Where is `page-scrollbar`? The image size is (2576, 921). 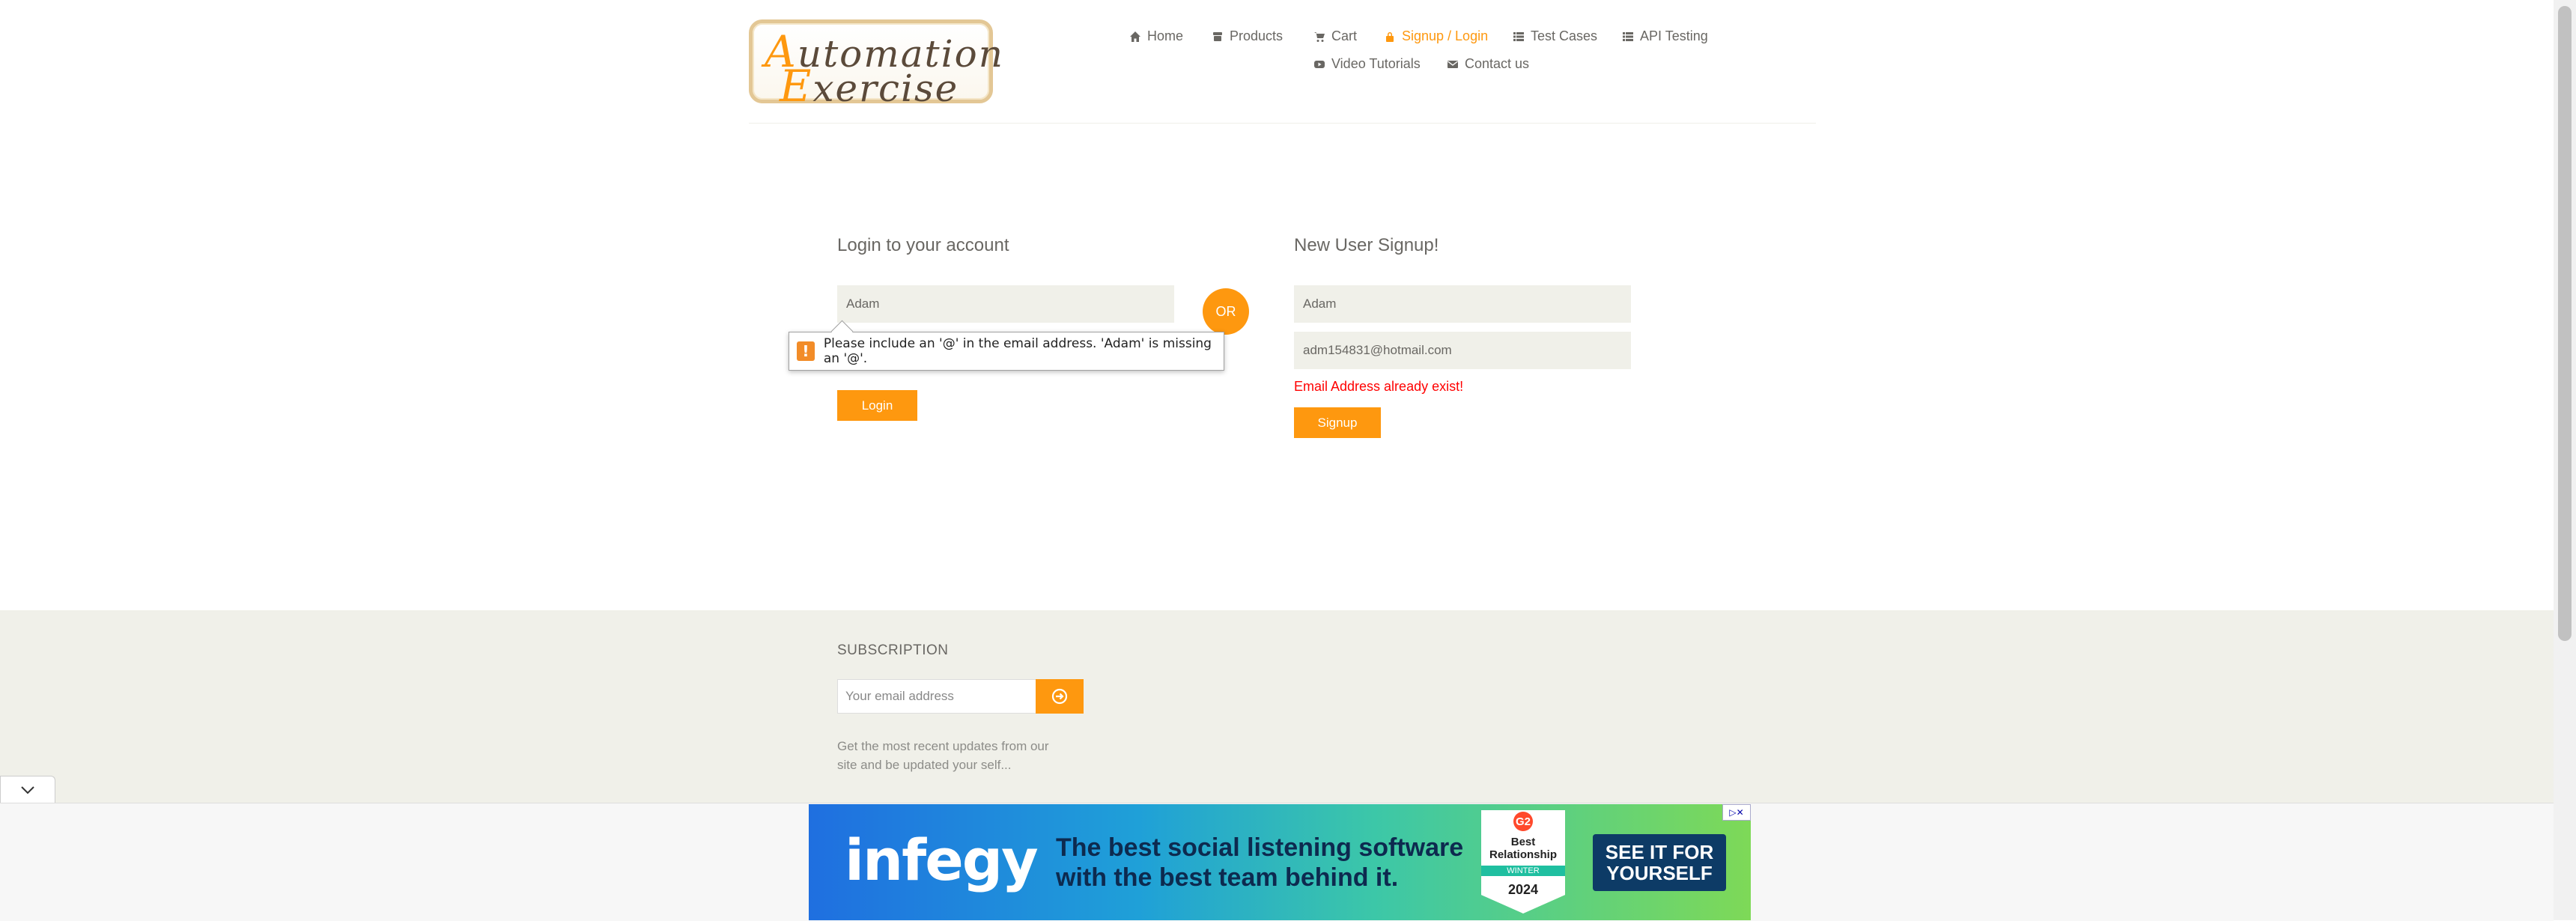 page-scrollbar is located at coordinates (2565, 460).